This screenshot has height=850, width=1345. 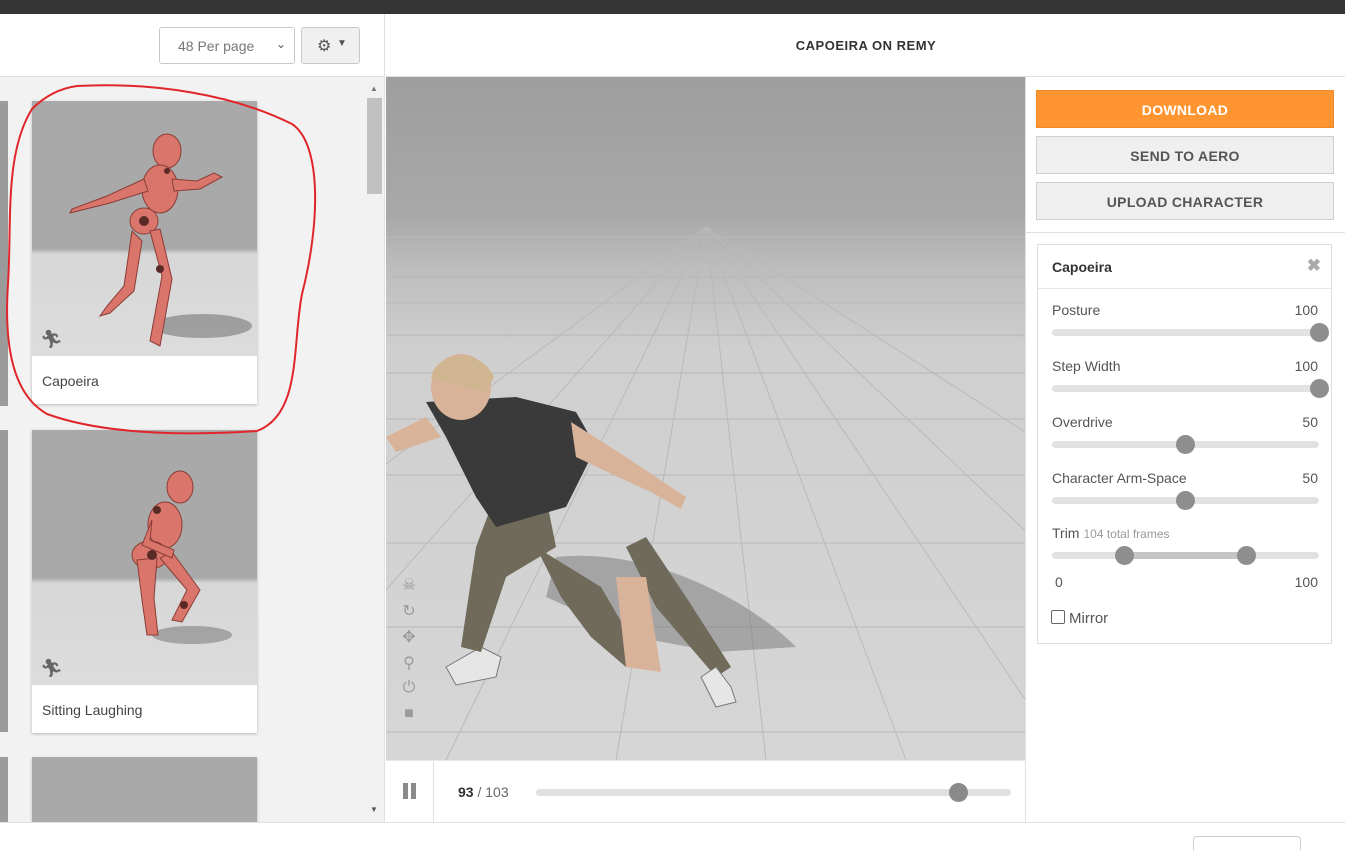 I want to click on slider-label-posture: Posture, so click(x=1076, y=310).